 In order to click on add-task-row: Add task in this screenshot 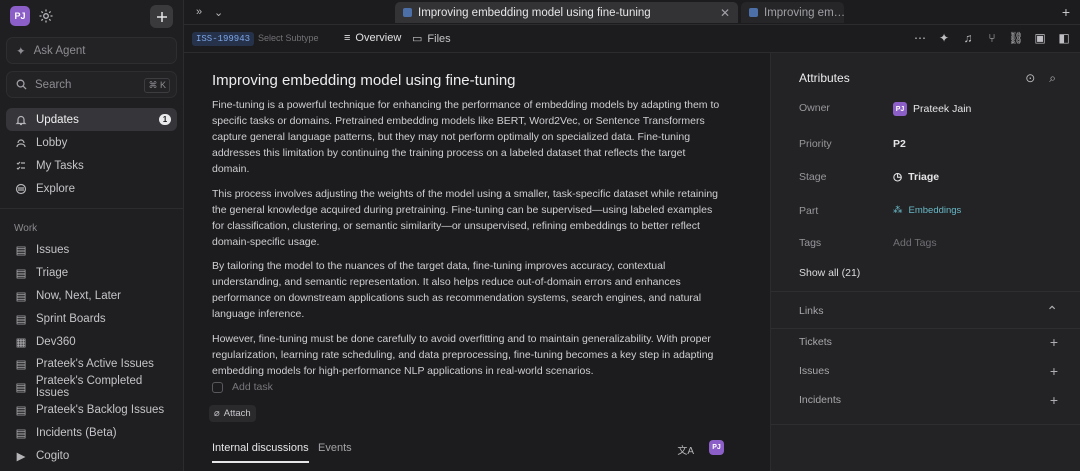, I will do `click(242, 387)`.